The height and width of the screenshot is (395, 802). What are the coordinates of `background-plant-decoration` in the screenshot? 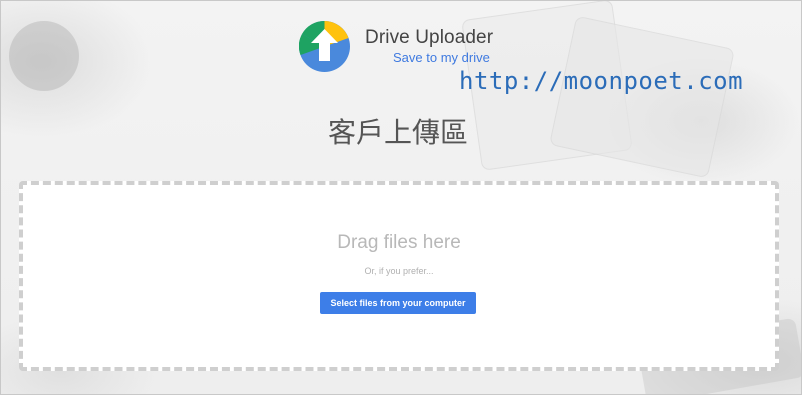 It's located at (44, 56).